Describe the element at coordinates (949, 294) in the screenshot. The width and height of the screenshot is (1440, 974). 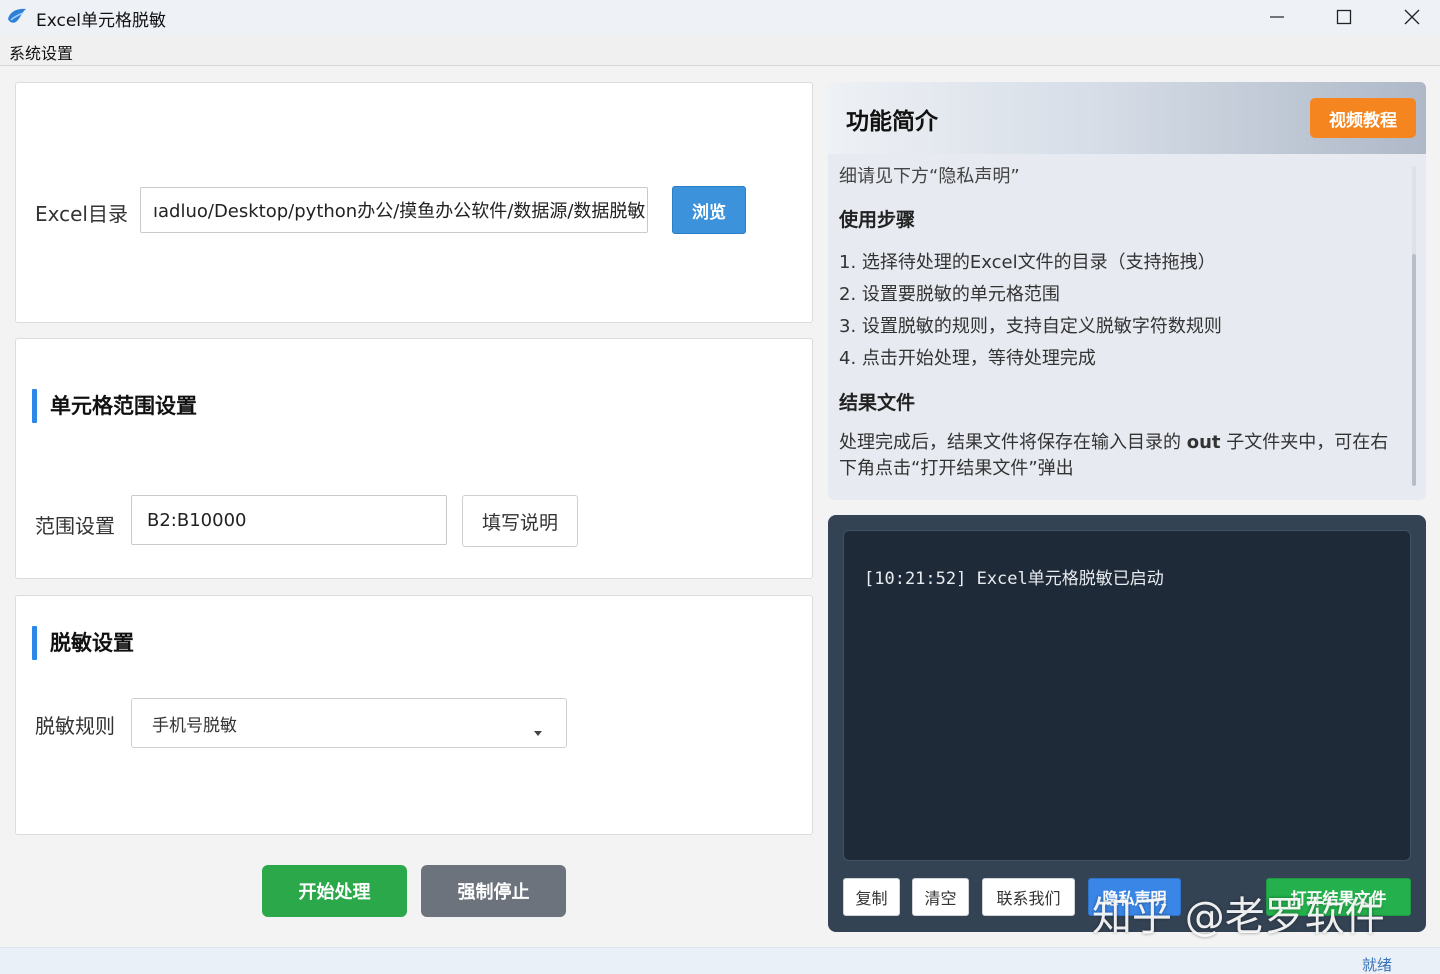
I see `step-item: 2. 设置要脱敏的单元格范围` at that location.